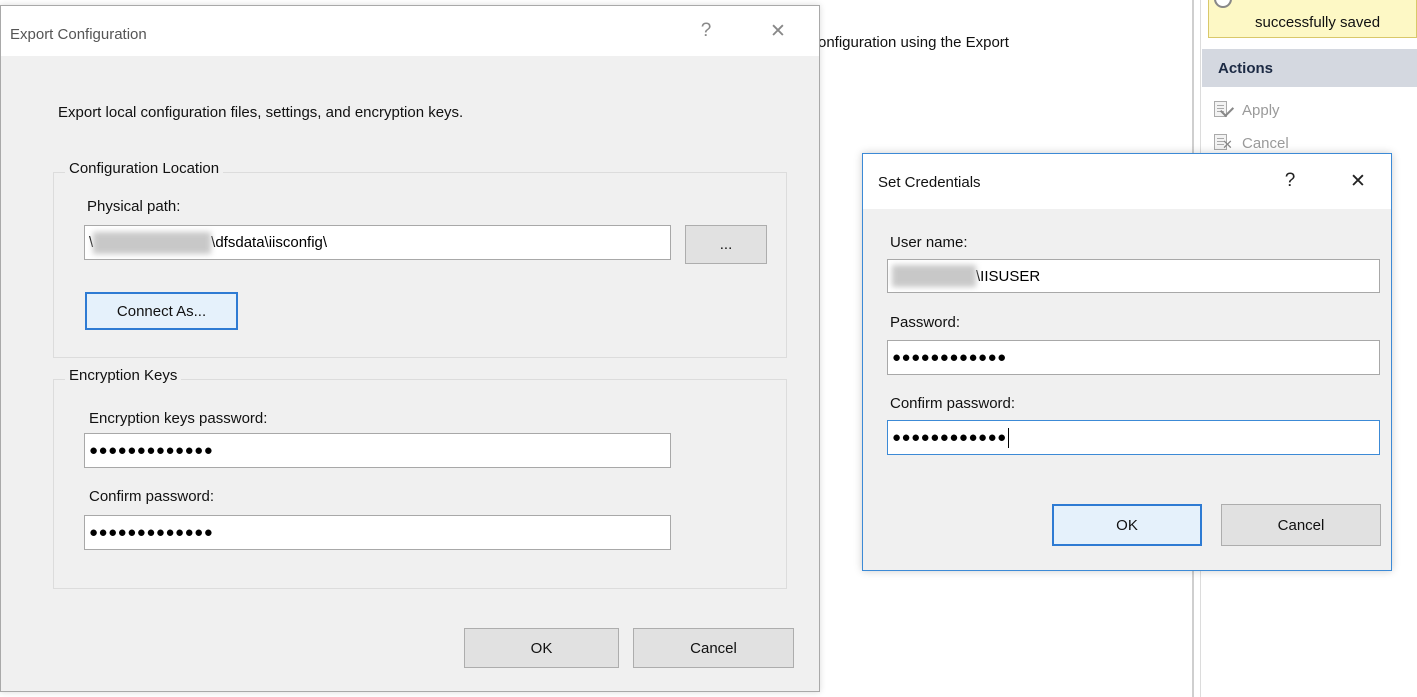 Image resolution: width=1417 pixels, height=697 pixels. What do you see at coordinates (1222, 143) in the screenshot?
I see `cancel-icon: ✕` at bounding box center [1222, 143].